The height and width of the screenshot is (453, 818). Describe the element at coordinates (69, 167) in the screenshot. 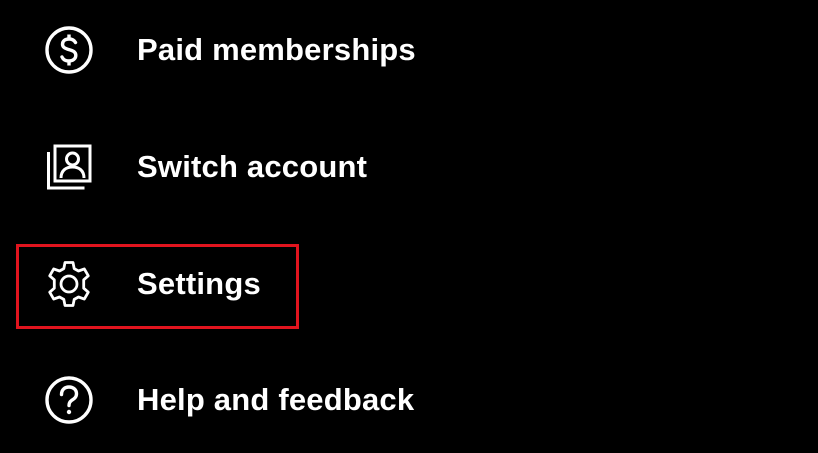

I see `switch-account-icon` at that location.